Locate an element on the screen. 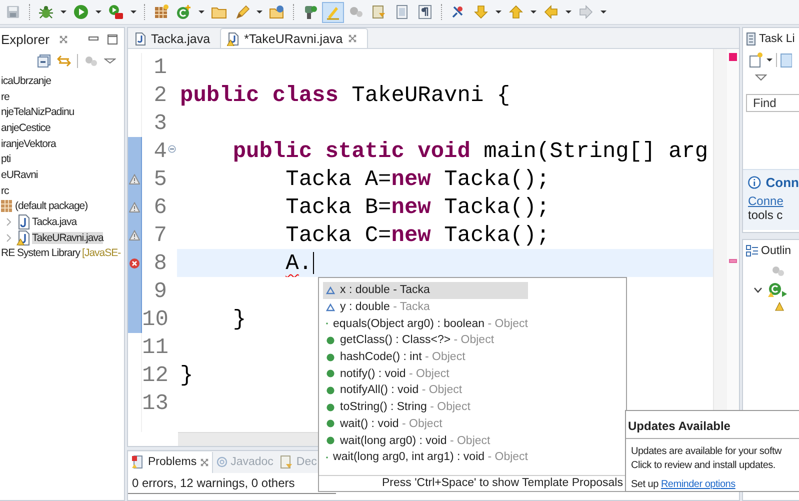  reminder-options-link: Reminder options is located at coordinates (698, 484).